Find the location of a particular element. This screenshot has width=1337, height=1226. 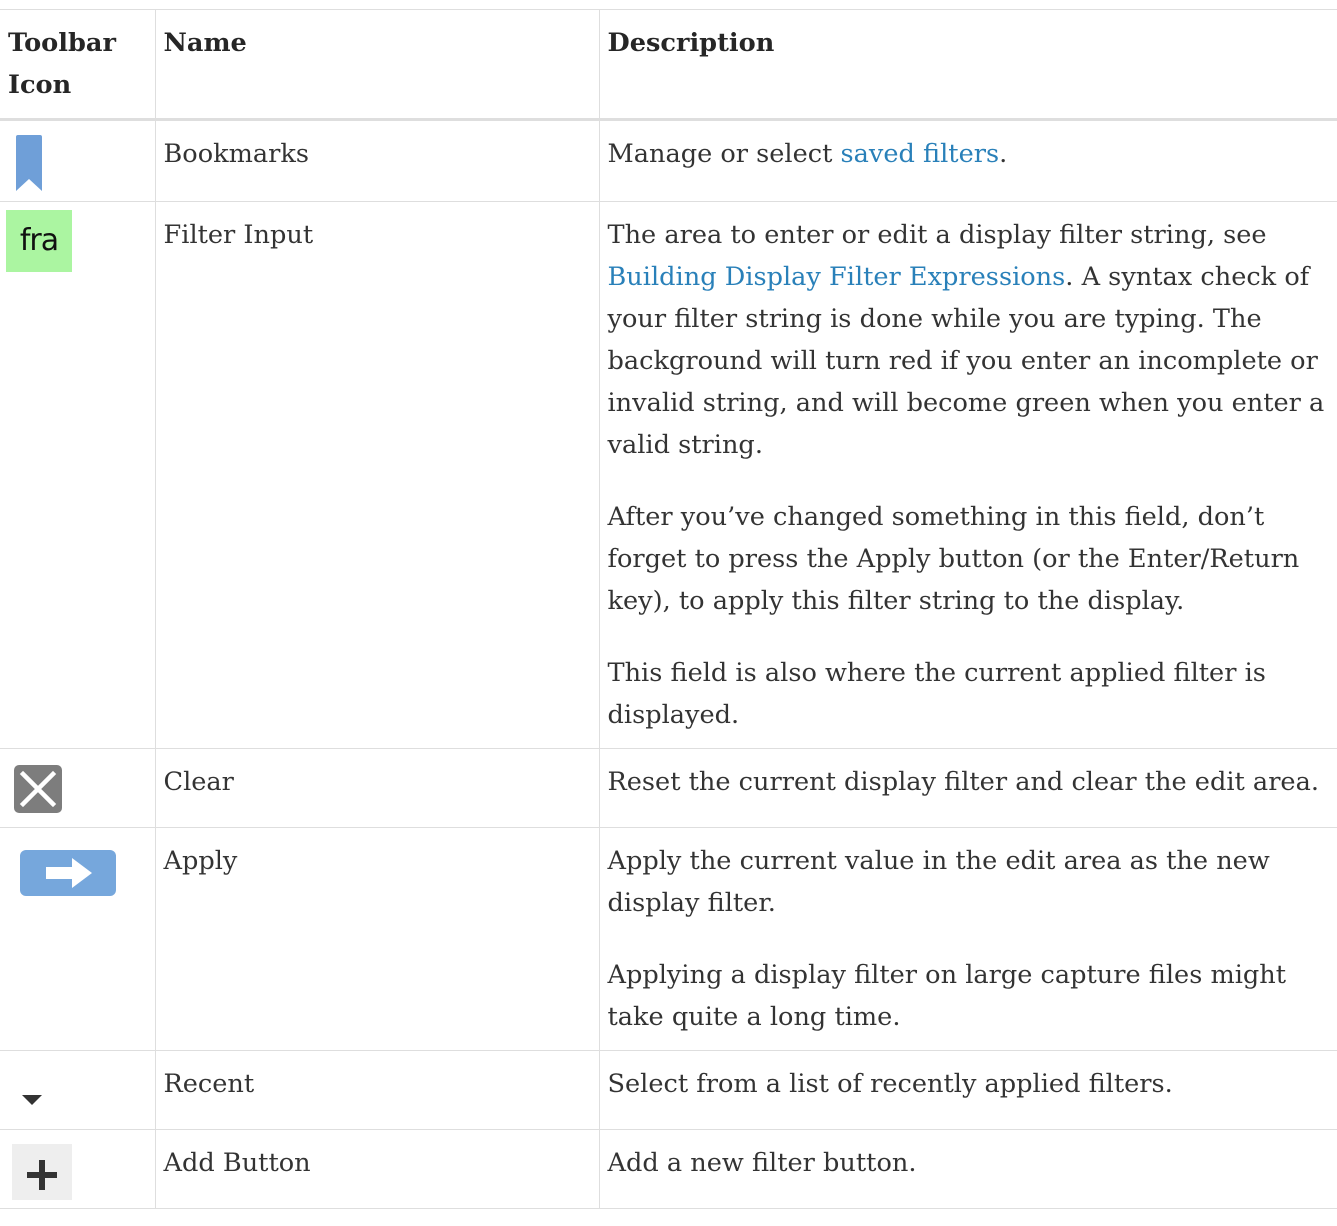

icon-cell: fra is located at coordinates (78, 475).